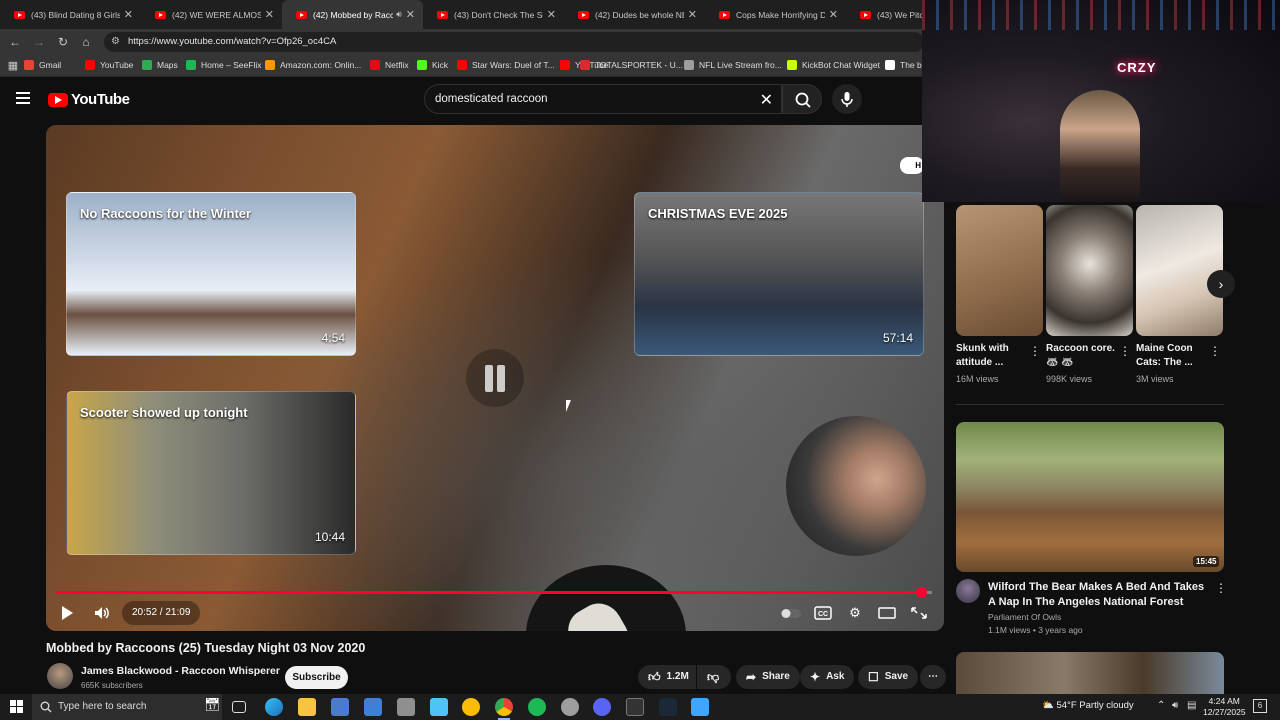 This screenshot has height=720, width=1280. What do you see at coordinates (968, 591) in the screenshot?
I see `recommended-channel-avatar` at bounding box center [968, 591].